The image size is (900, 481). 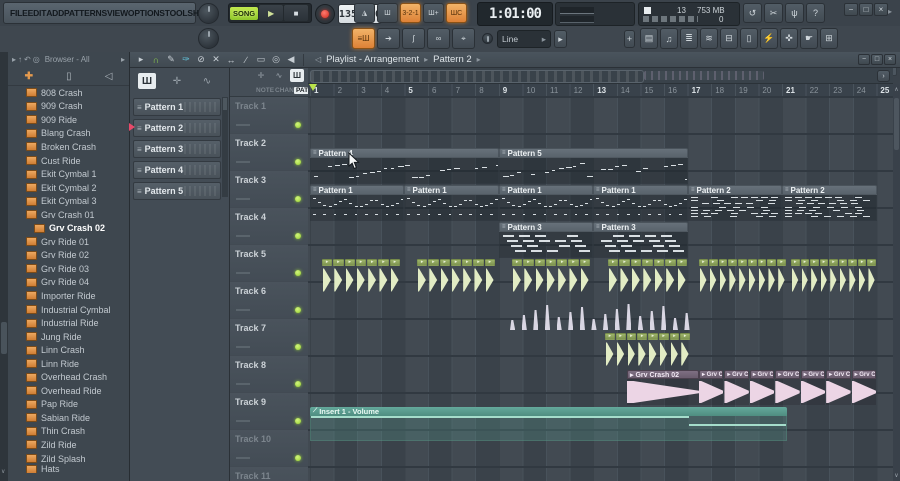 I want to click on master-pitch-knob, so click(x=208, y=38).